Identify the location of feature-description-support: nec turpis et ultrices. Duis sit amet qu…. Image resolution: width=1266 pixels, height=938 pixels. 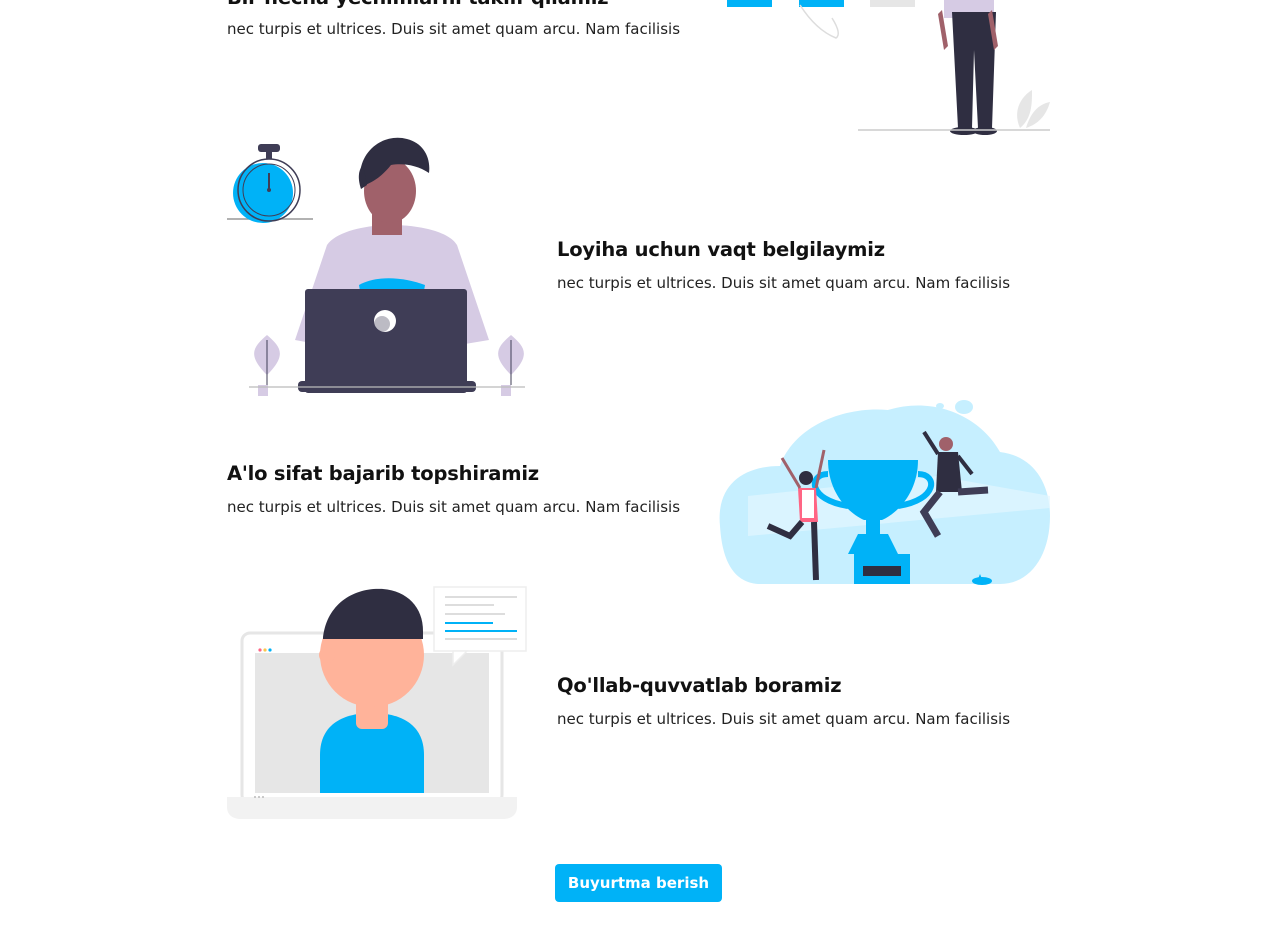
(784, 719).